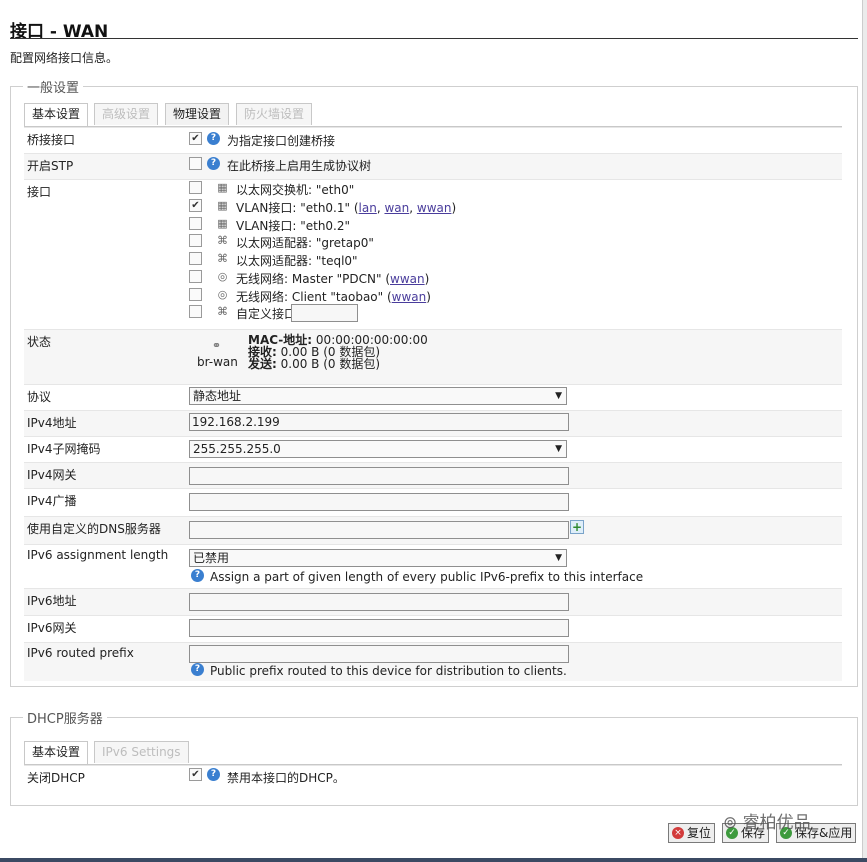  Describe the element at coordinates (94, 529) in the screenshot. I see `dns-label: 使用自定义的DNS服务器` at that location.